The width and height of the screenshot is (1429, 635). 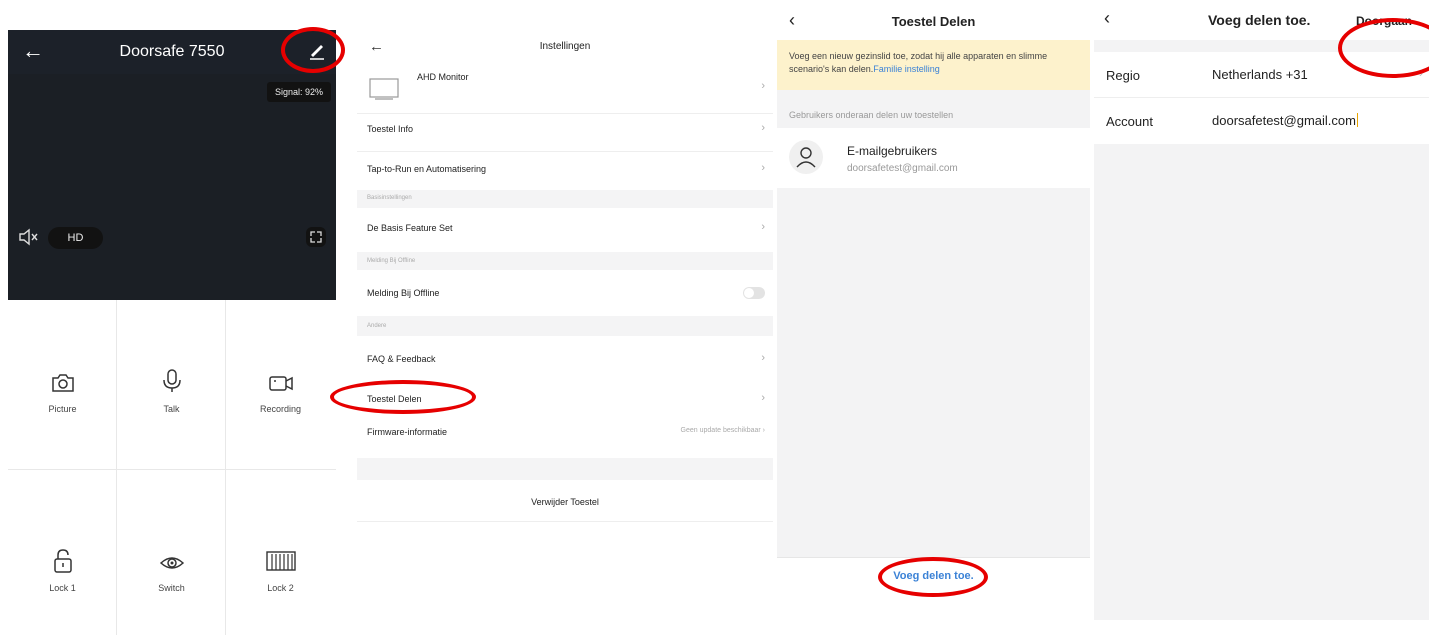 I want to click on share-header: ‹ Toestel Delen, so click(x=933, y=20).